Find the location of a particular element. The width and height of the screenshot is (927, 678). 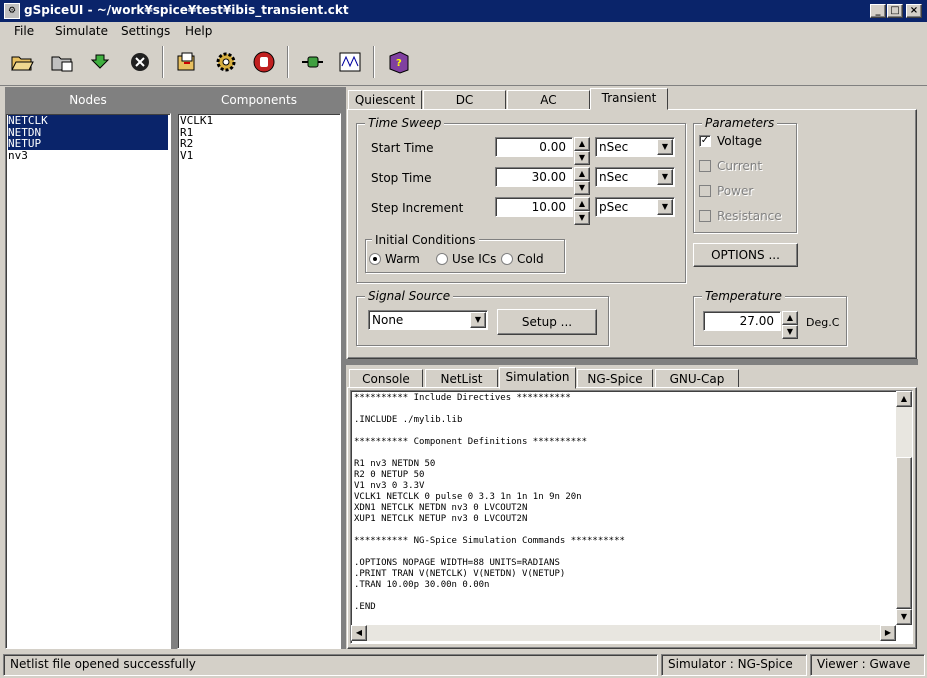

tab-ac: AC is located at coordinates (548, 100).